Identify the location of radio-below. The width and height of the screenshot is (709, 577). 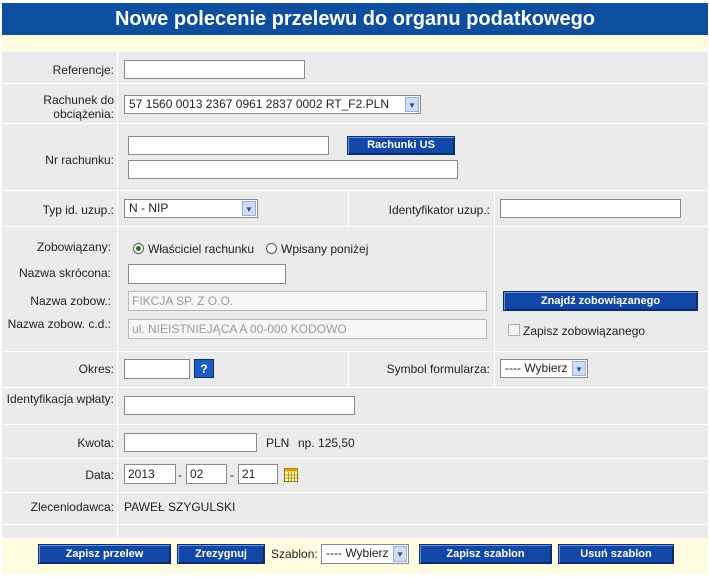
(271, 248).